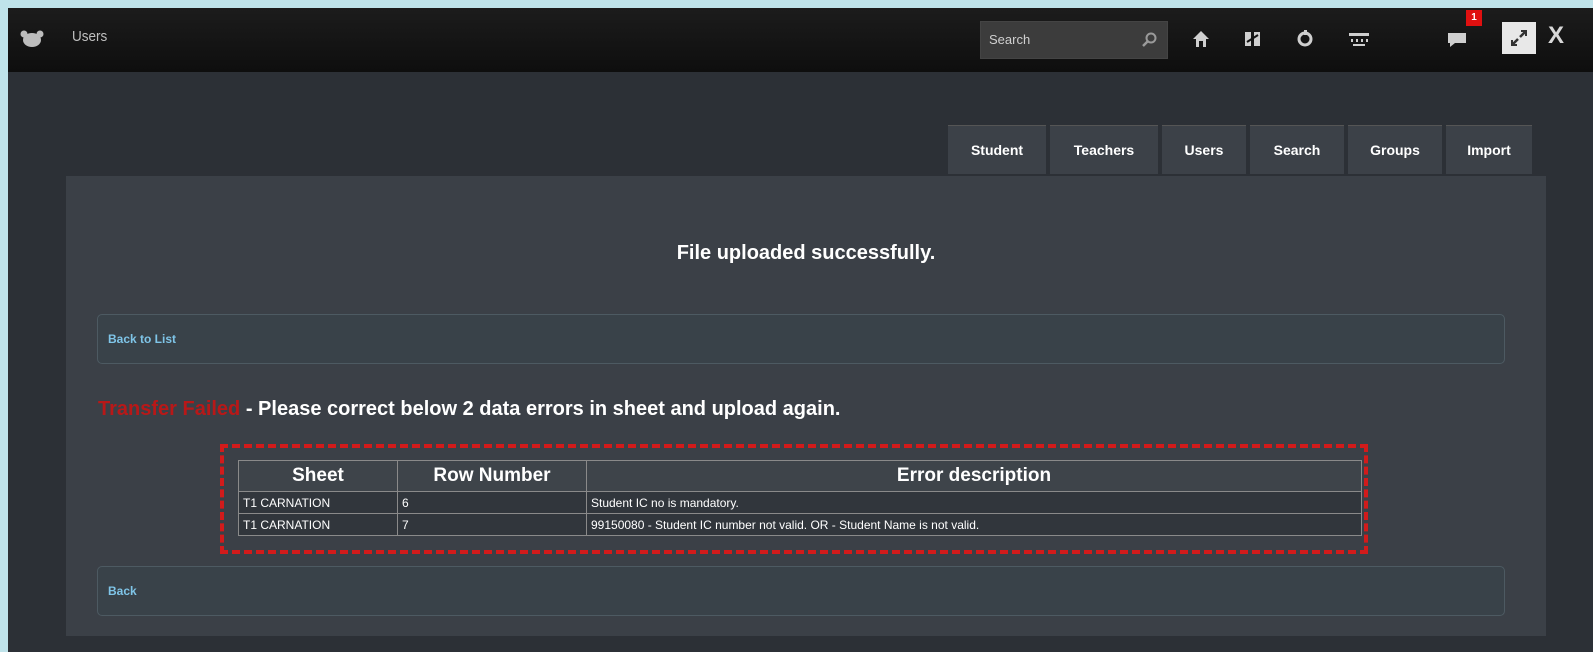 Image resolution: width=1593 pixels, height=652 pixels. I want to click on app-logo-icon, so click(32, 39).